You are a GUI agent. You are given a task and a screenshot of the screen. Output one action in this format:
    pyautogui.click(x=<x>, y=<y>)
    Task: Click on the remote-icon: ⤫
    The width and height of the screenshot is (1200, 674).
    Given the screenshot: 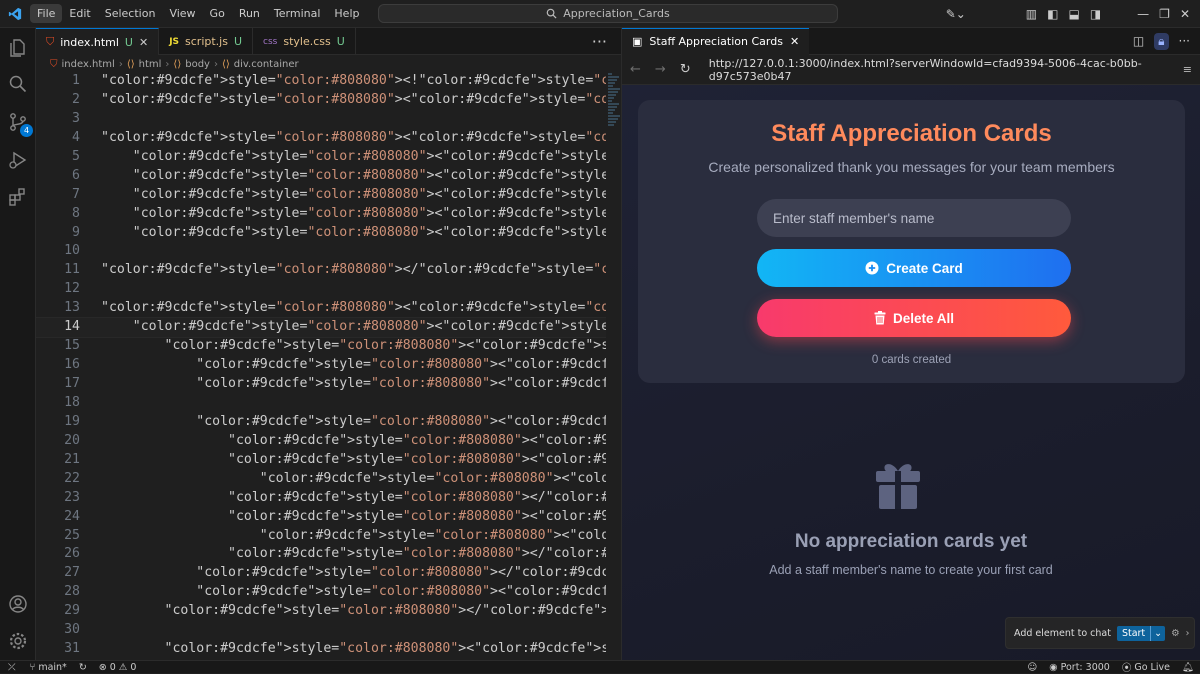 What is the action you would take?
    pyautogui.click(x=12, y=667)
    